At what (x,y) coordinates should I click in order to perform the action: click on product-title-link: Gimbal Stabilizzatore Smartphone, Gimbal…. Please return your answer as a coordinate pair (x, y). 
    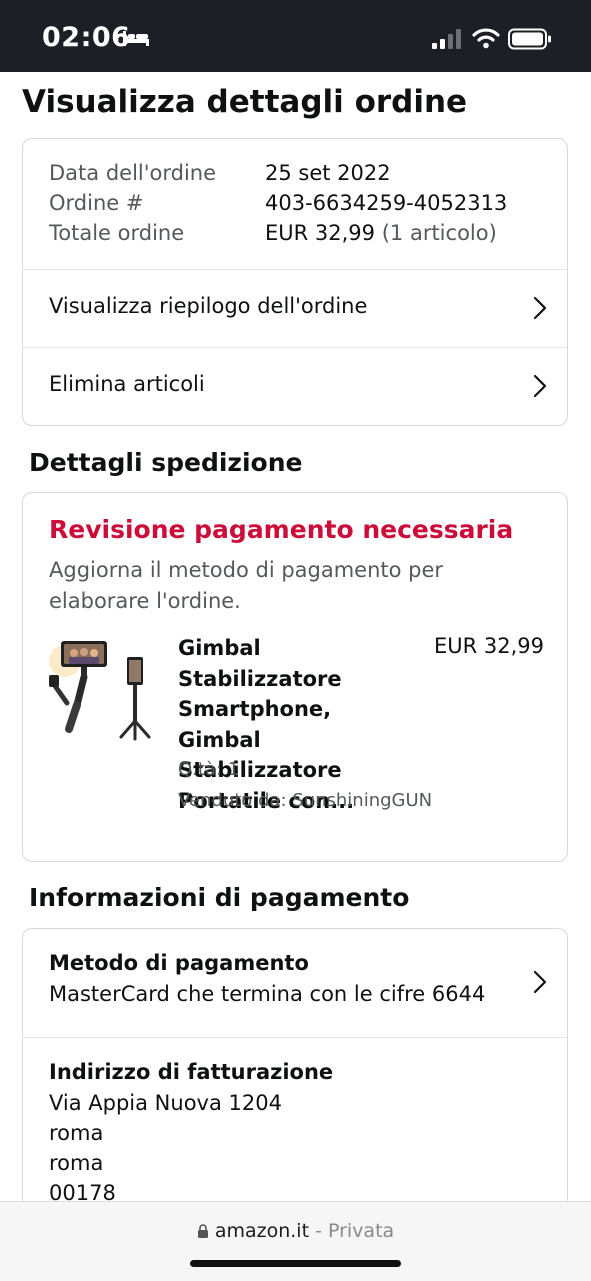
    Looking at the image, I should click on (298, 724).